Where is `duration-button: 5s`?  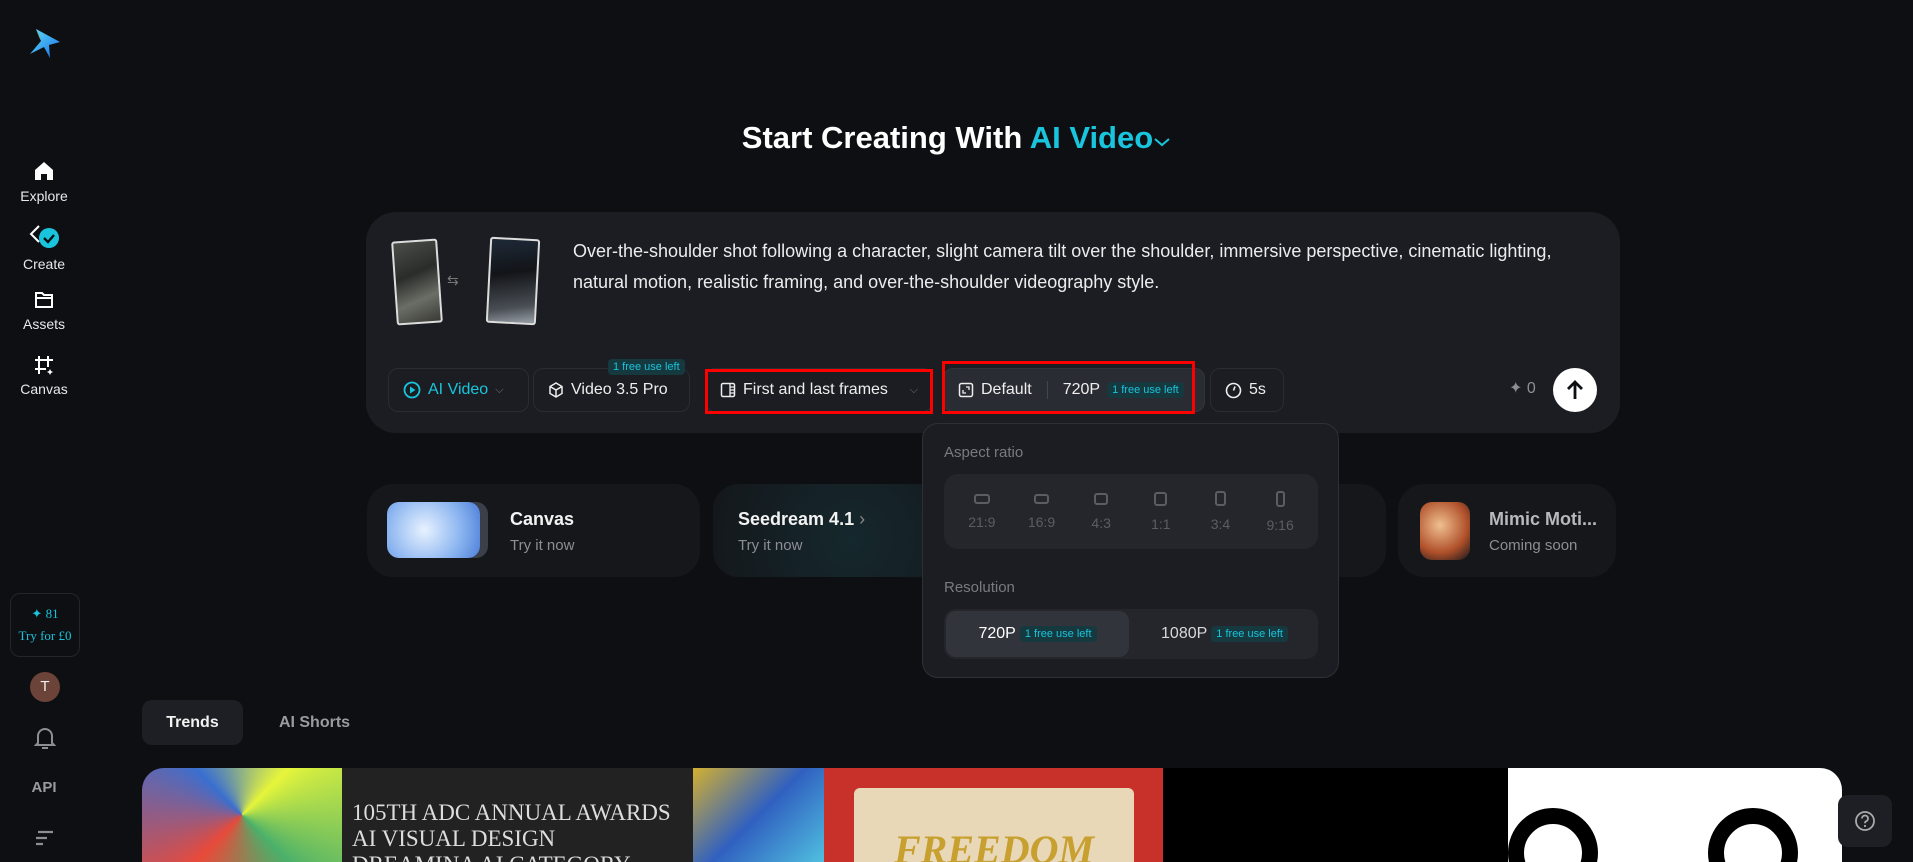
duration-button: 5s is located at coordinates (1247, 390).